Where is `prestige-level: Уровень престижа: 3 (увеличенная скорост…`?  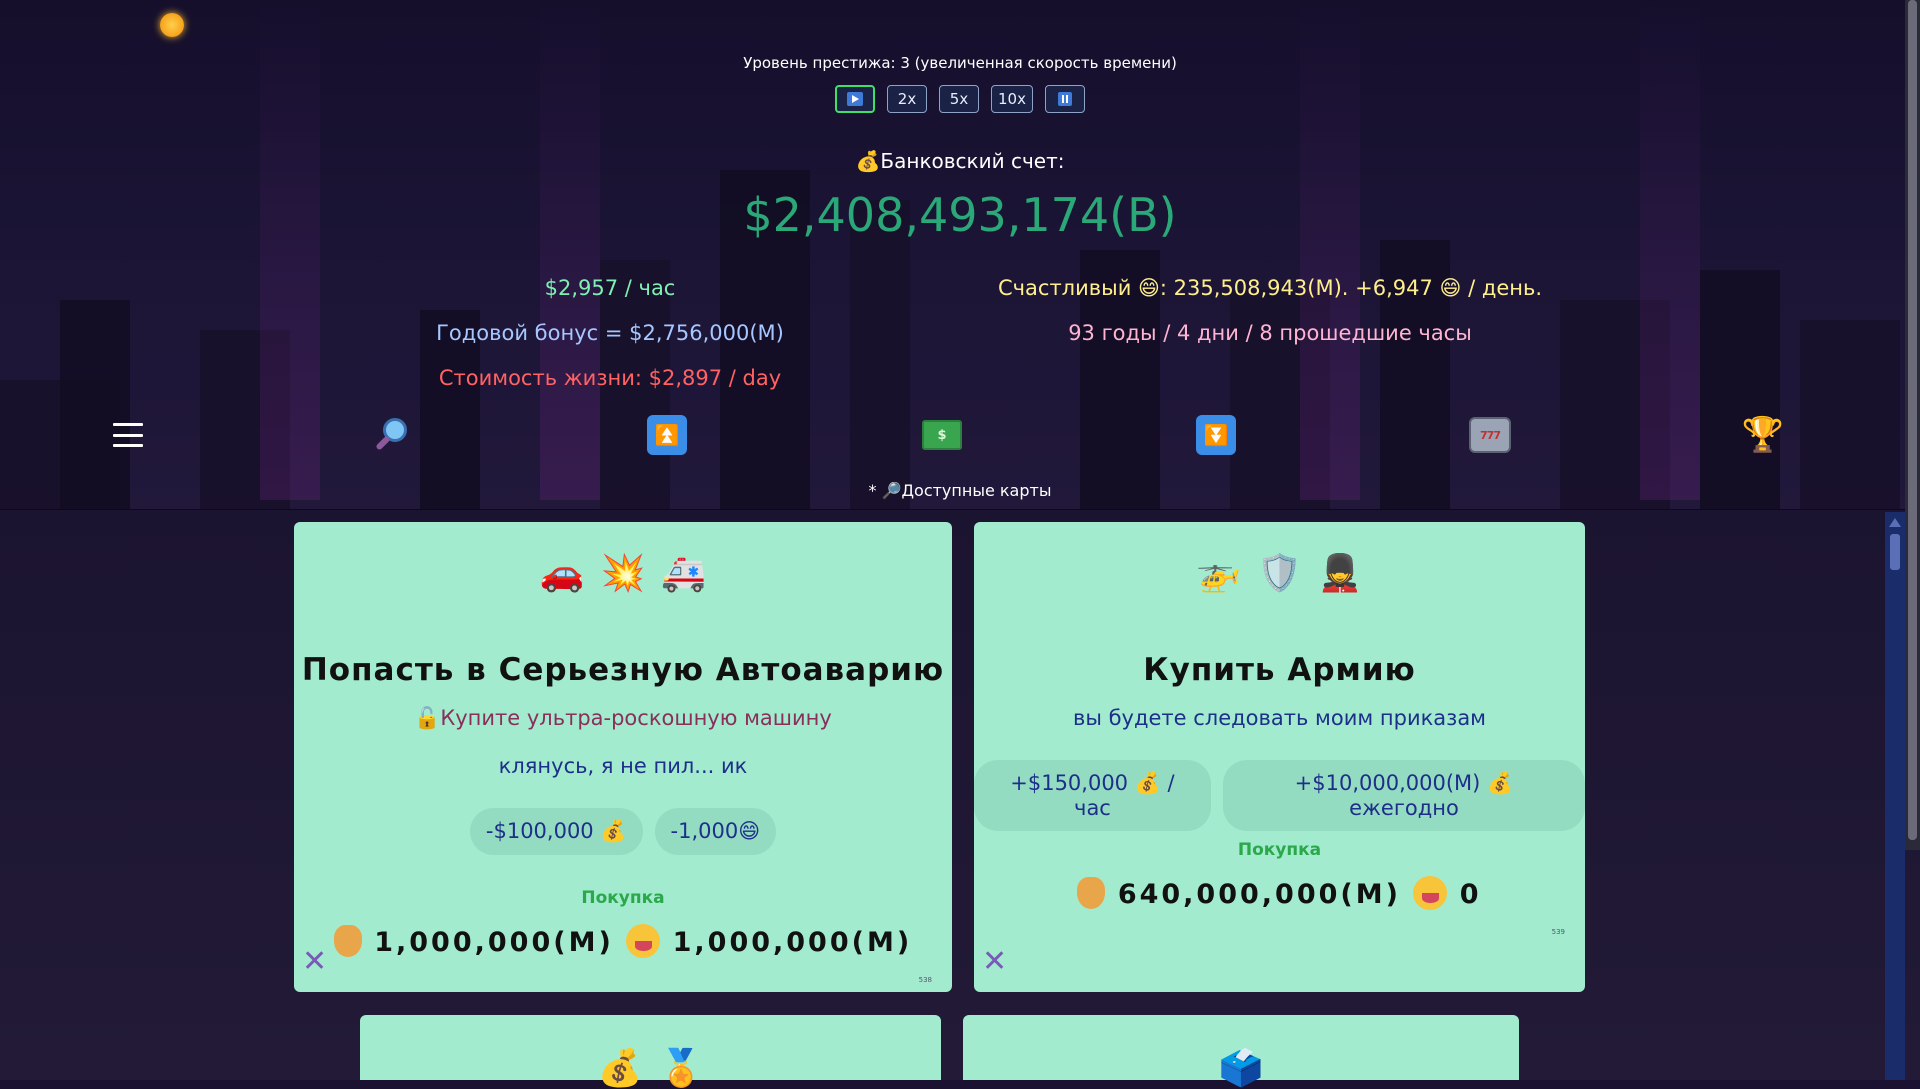
prestige-level: Уровень престижа: 3 (увеличенная скорост… is located at coordinates (960, 63).